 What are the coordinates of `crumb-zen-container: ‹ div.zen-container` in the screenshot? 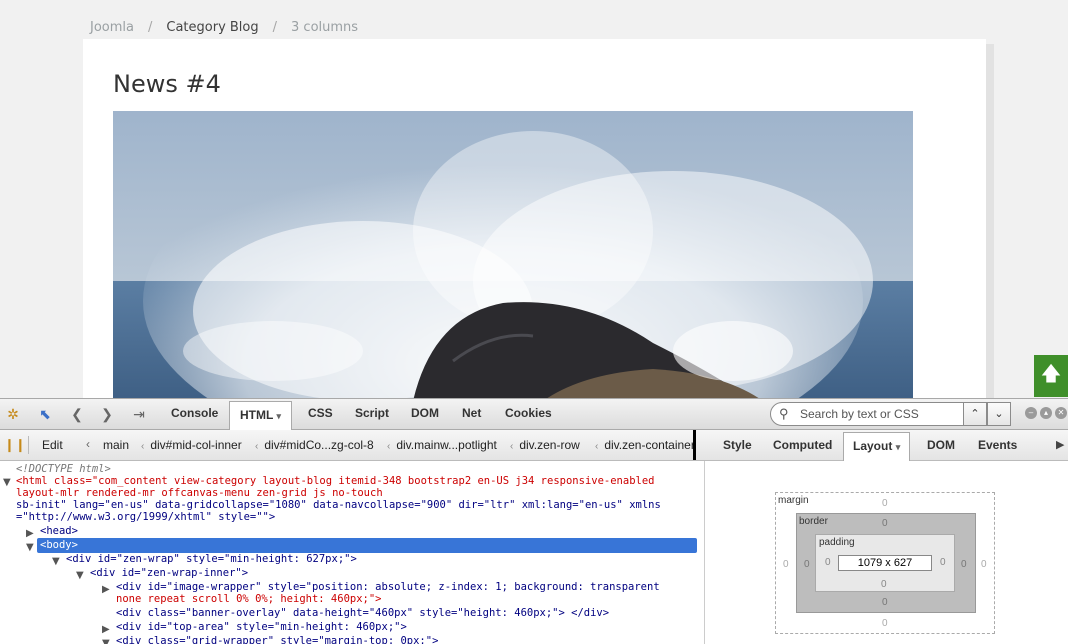 It's located at (645, 446).